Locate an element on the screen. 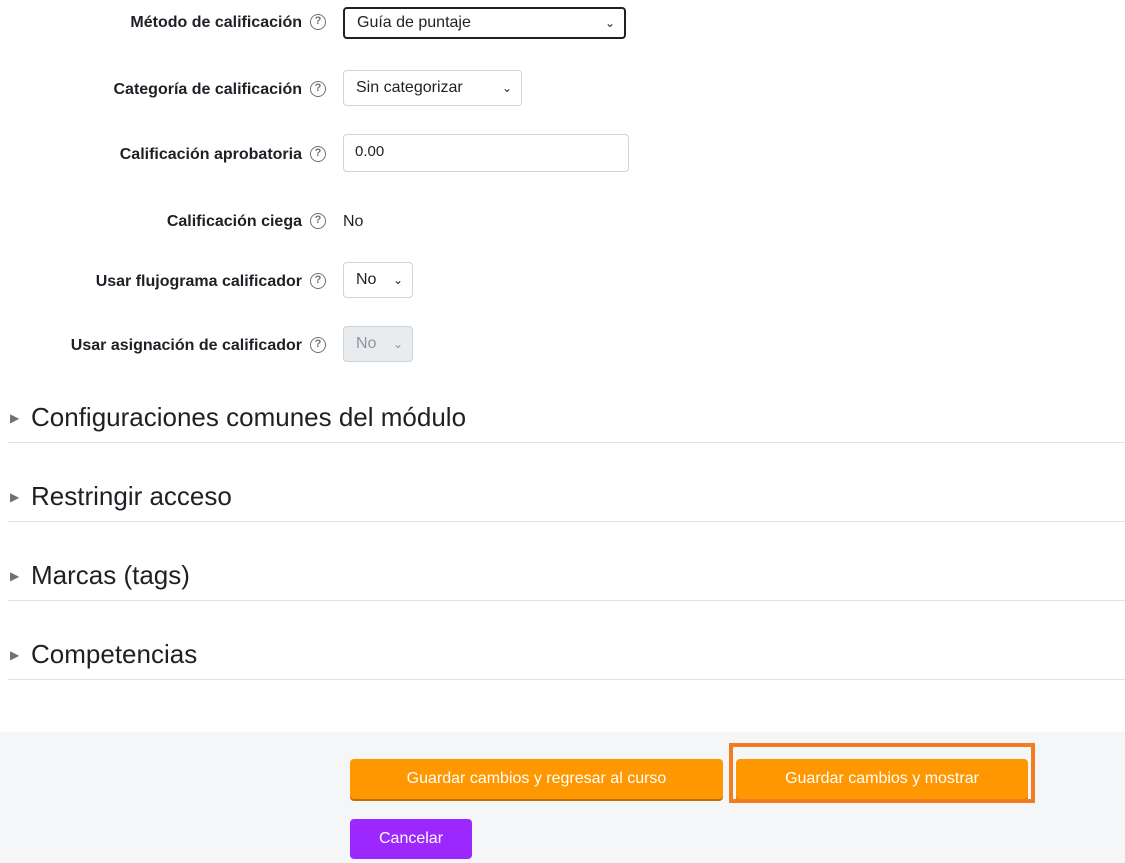 The height and width of the screenshot is (863, 1125). cancel-button: Cancelar is located at coordinates (411, 839).